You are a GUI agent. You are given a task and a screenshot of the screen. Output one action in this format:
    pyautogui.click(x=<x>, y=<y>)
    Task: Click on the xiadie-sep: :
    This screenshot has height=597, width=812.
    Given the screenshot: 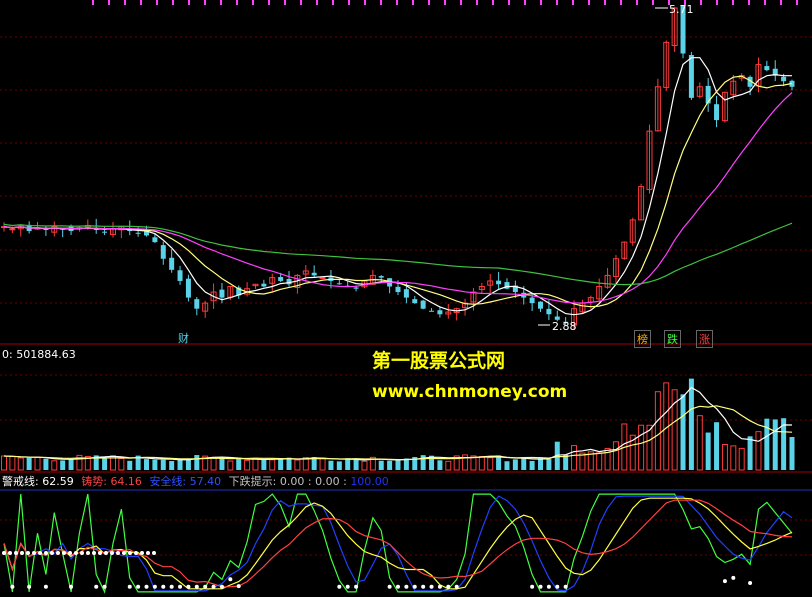 What is the action you would take?
    pyautogui.click(x=309, y=481)
    